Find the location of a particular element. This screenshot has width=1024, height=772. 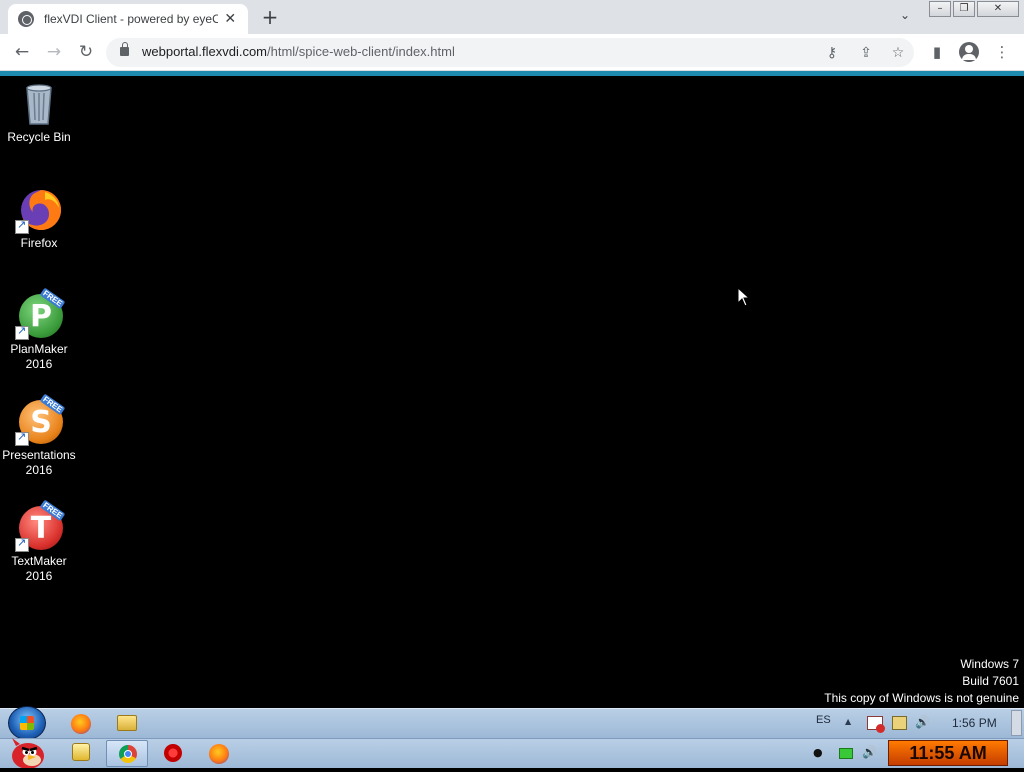

textmaker-icon: T FREE is located at coordinates (40, 525).